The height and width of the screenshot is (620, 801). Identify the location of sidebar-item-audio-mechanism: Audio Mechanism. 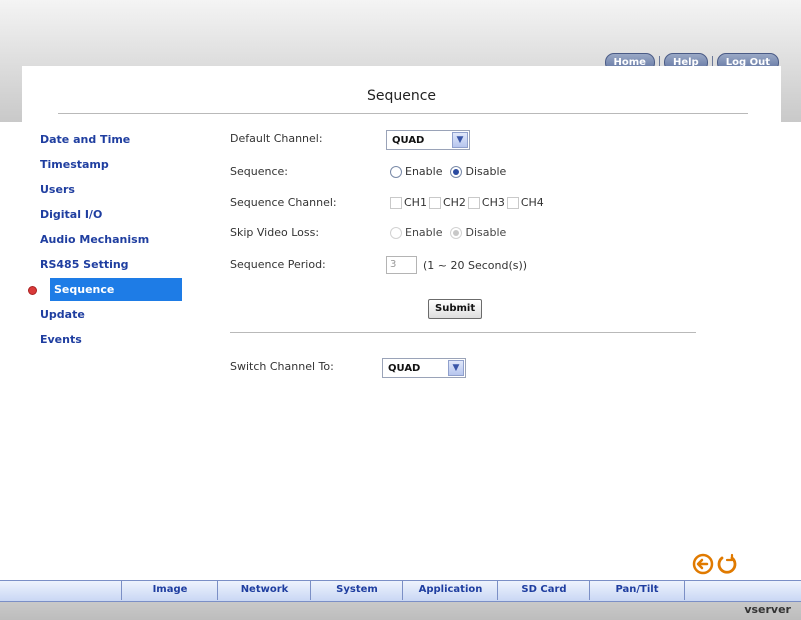
(114, 240).